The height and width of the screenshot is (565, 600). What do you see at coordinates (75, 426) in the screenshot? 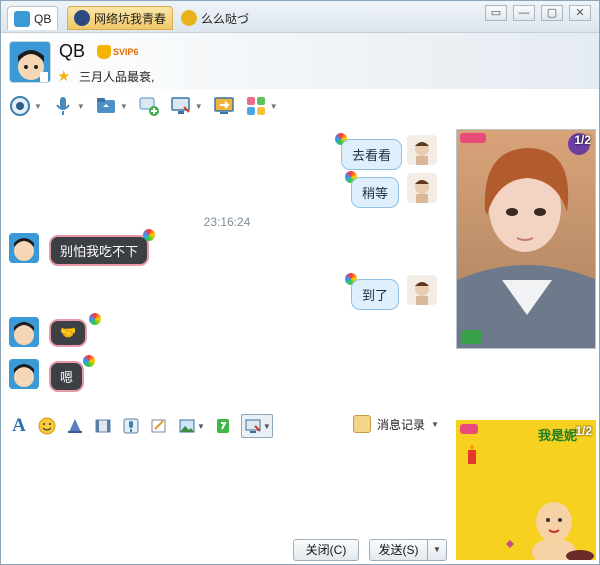
I see `magic-icon` at bounding box center [75, 426].